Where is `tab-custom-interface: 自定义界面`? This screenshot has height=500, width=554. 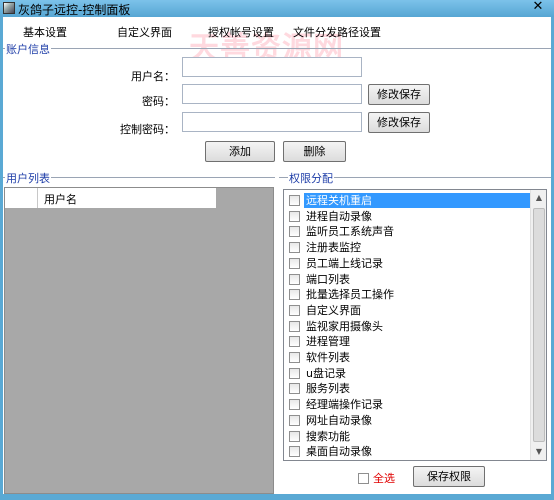 tab-custom-interface: 自定义界面 is located at coordinates (144, 32).